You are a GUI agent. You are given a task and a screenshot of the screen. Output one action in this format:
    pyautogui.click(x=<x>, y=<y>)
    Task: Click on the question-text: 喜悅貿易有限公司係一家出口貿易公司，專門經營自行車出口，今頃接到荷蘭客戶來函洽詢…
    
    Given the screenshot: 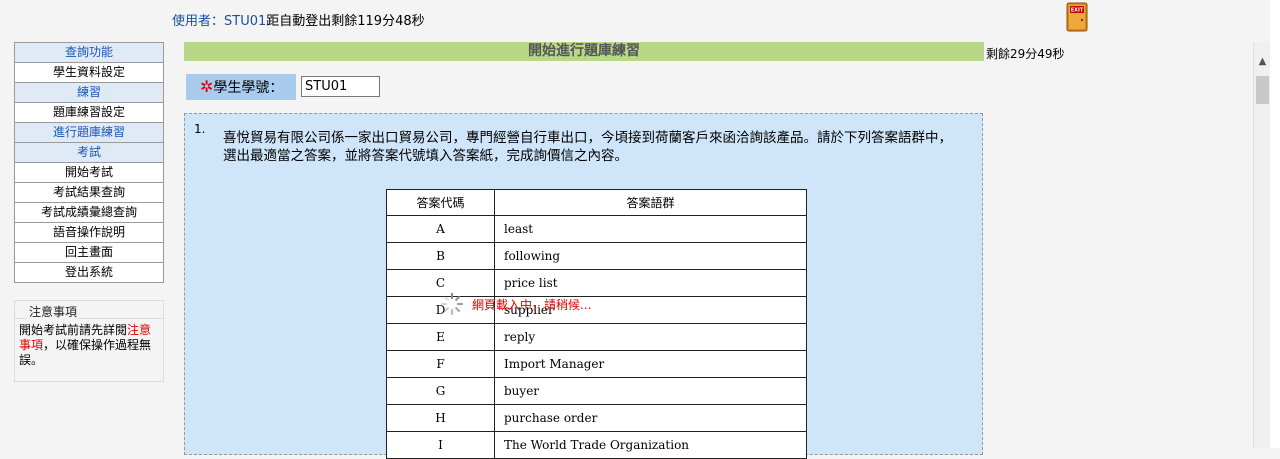 What is the action you would take?
    pyautogui.click(x=587, y=147)
    